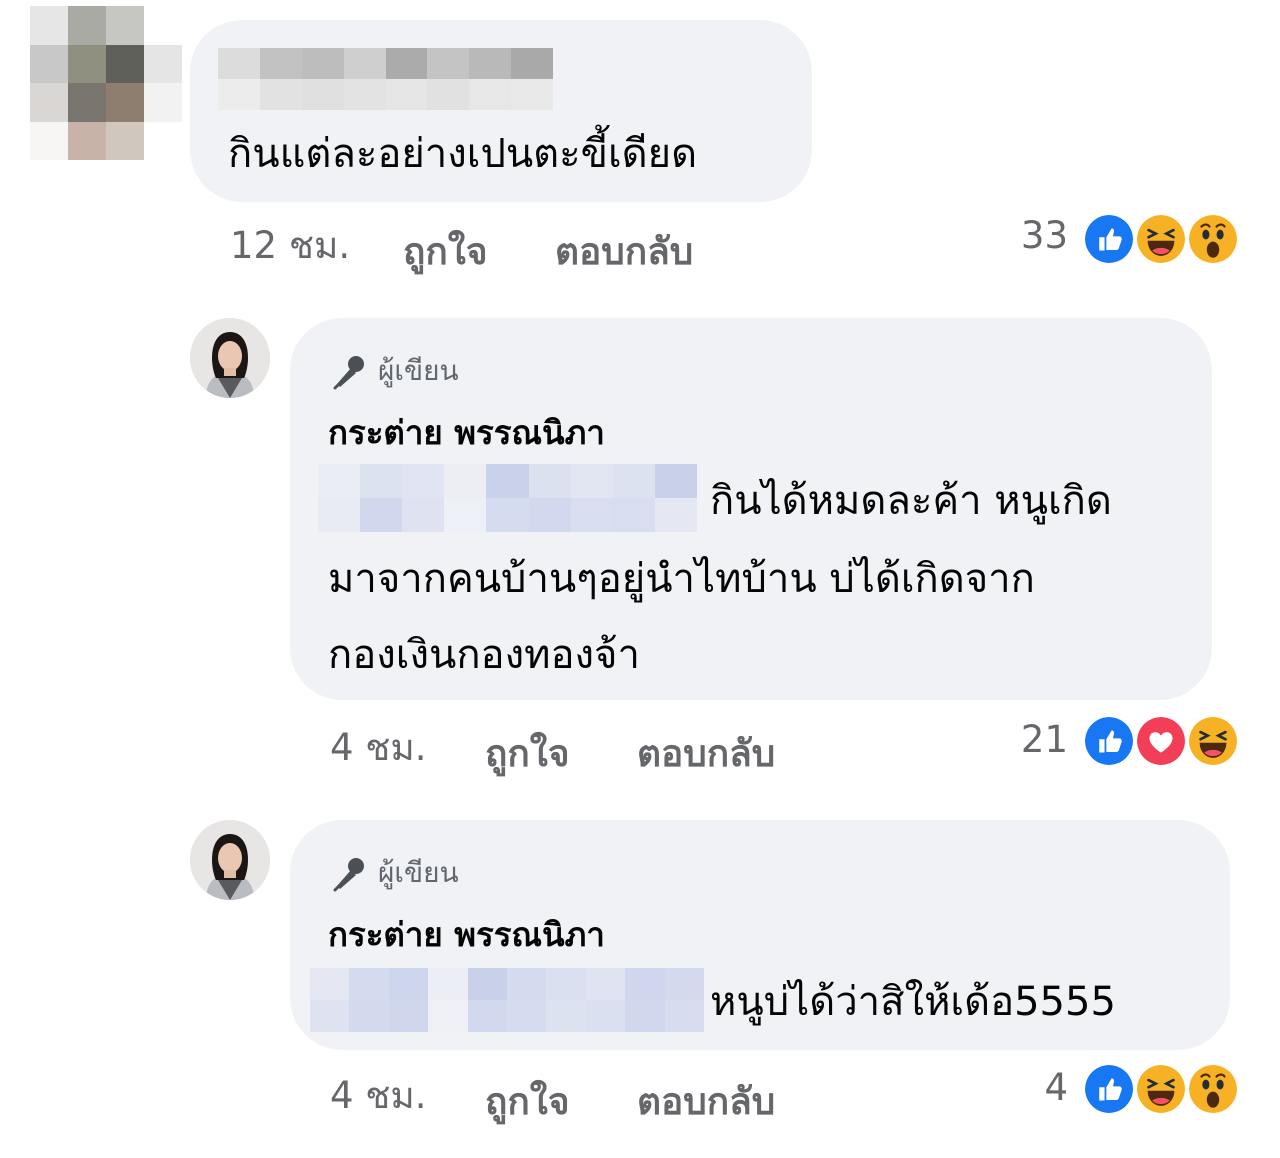  Describe the element at coordinates (385, 79) in the screenshot. I see `blurred-commenter-name` at that location.